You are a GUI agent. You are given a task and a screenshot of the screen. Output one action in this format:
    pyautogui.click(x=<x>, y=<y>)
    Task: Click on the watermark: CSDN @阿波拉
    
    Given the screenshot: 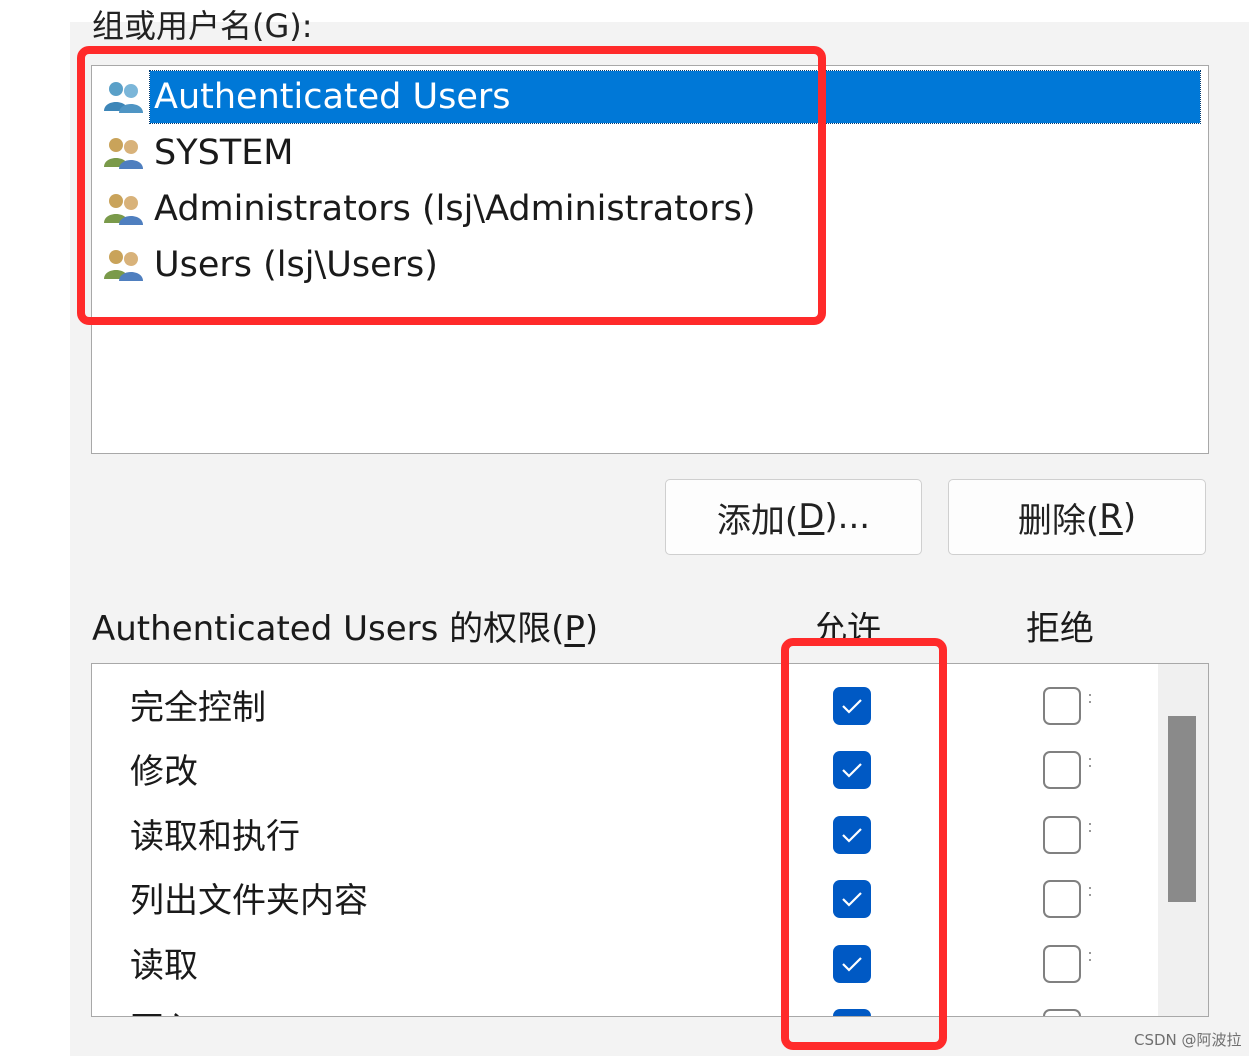 What is the action you would take?
    pyautogui.click(x=1188, y=1040)
    